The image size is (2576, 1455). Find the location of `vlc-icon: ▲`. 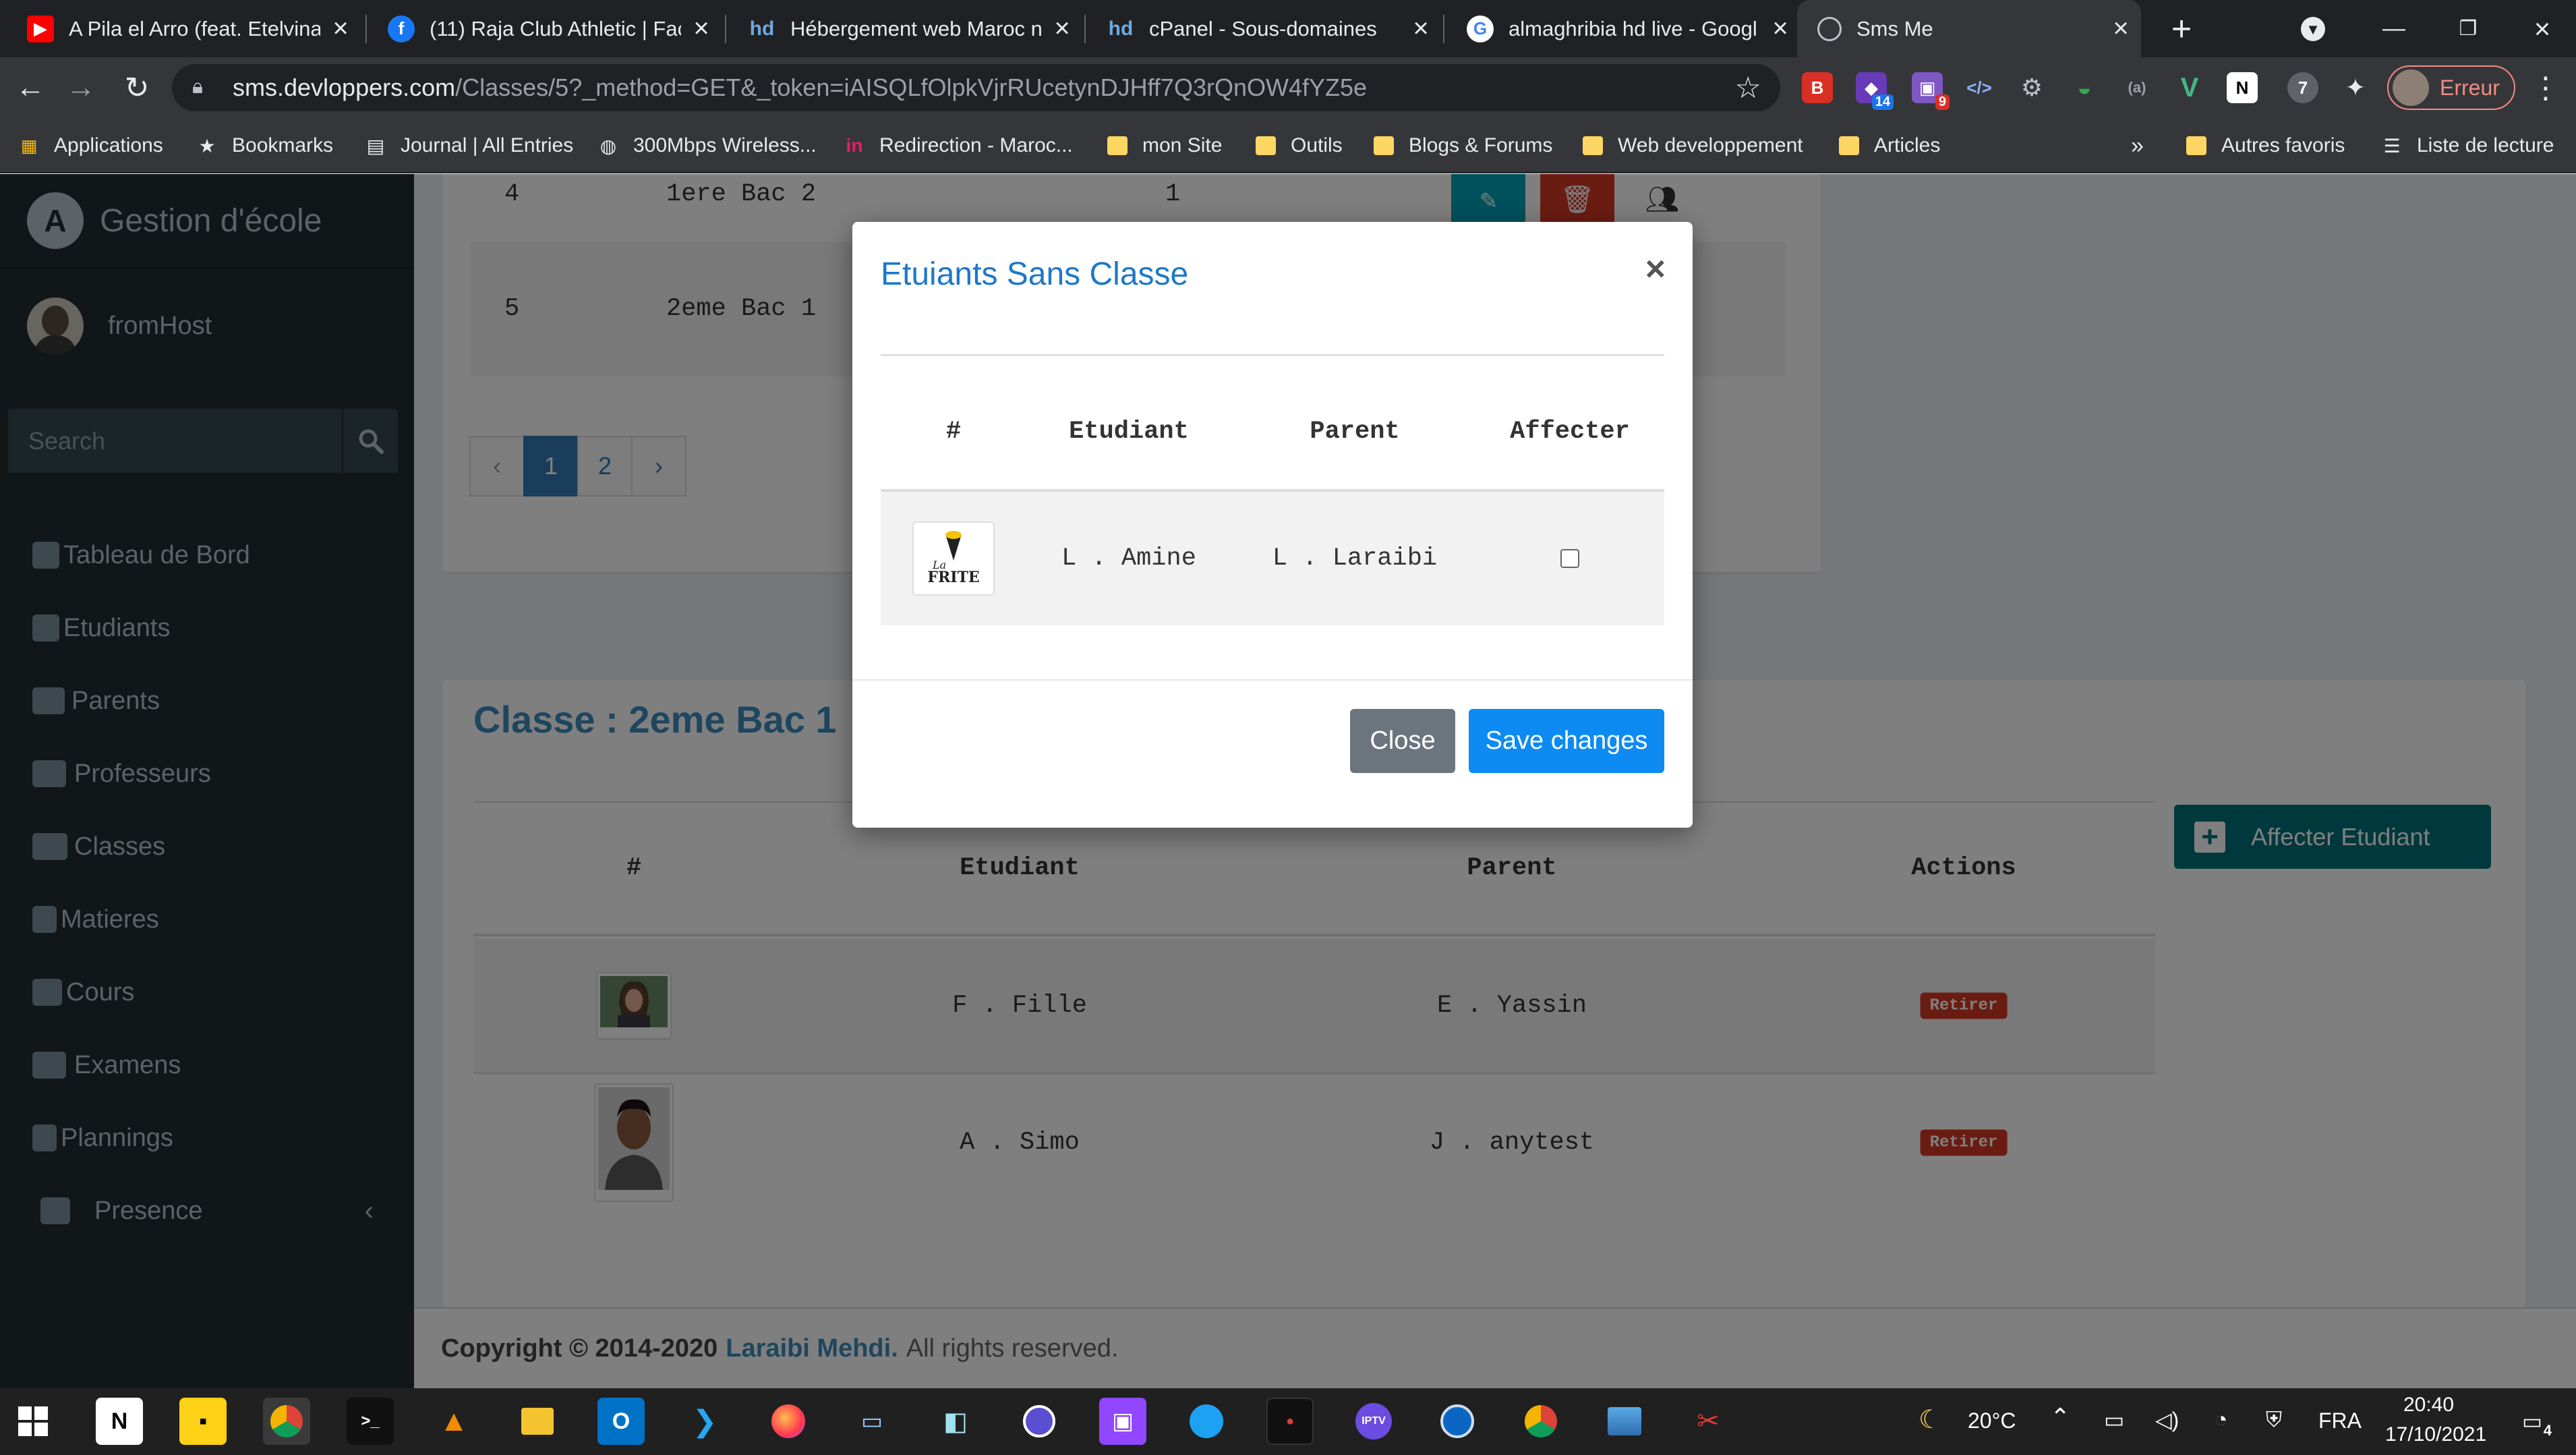

vlc-icon: ▲ is located at coordinates (453, 1421).